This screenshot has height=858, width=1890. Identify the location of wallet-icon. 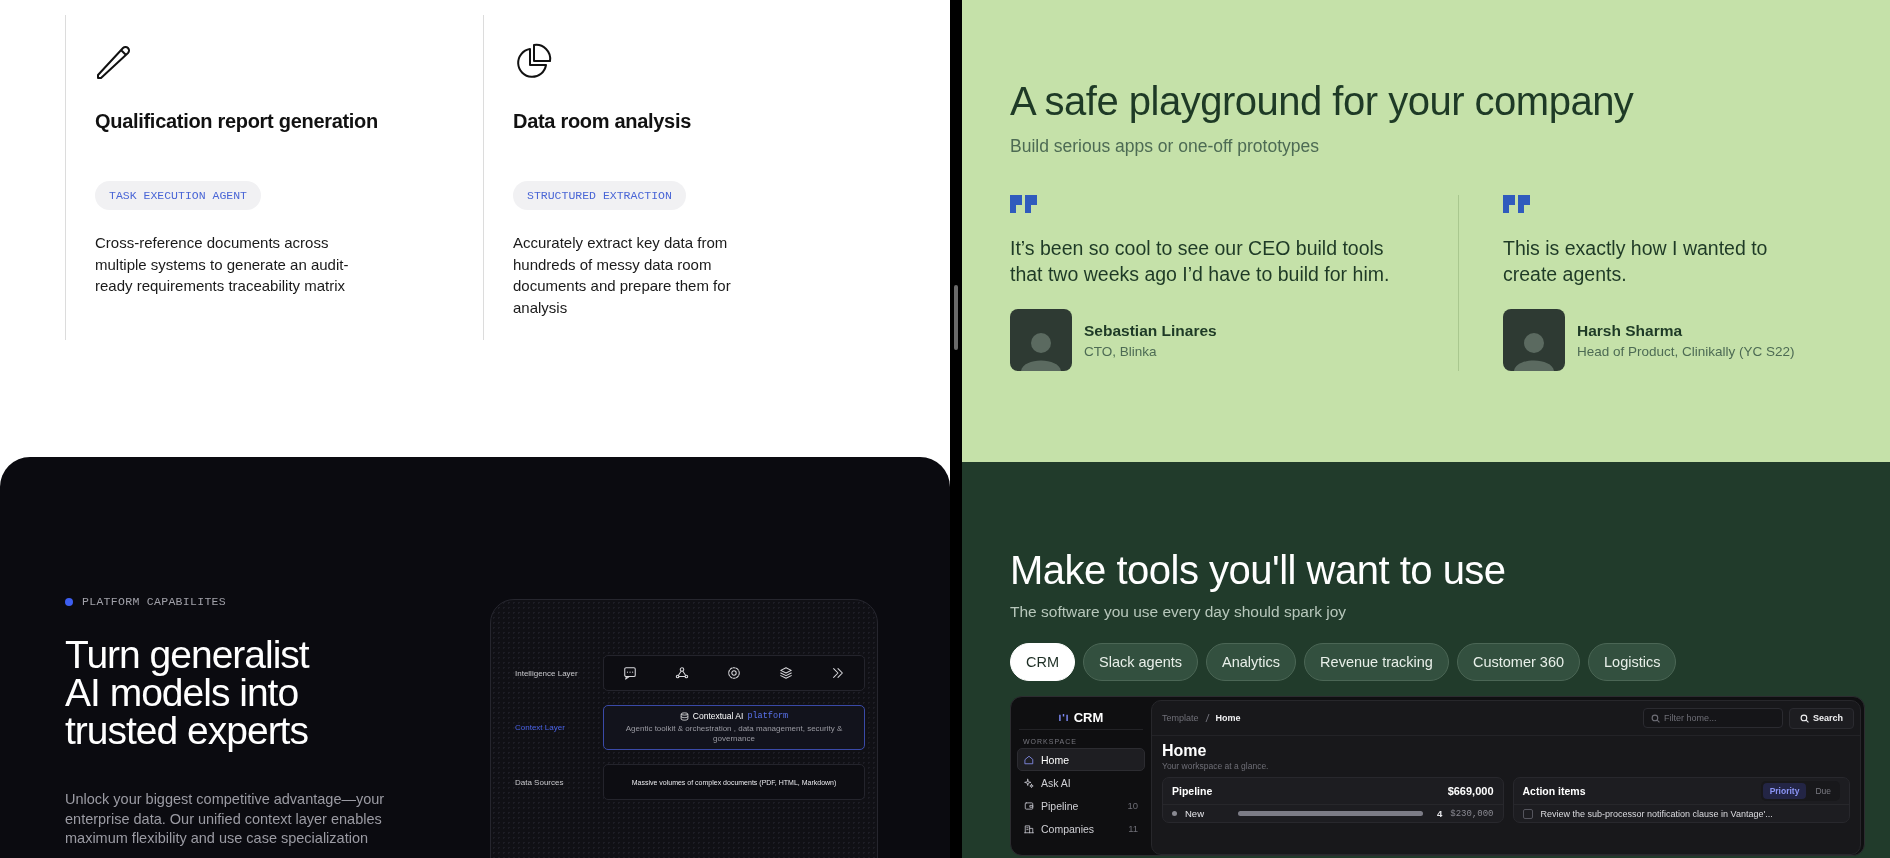
(1029, 805).